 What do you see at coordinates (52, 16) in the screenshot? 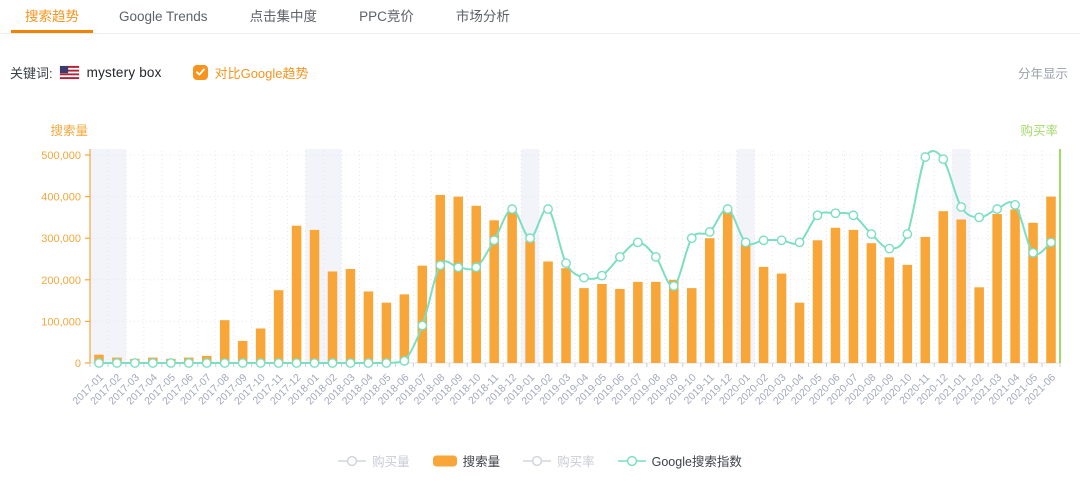
I see `tab-search-trend: 搜索趋势` at bounding box center [52, 16].